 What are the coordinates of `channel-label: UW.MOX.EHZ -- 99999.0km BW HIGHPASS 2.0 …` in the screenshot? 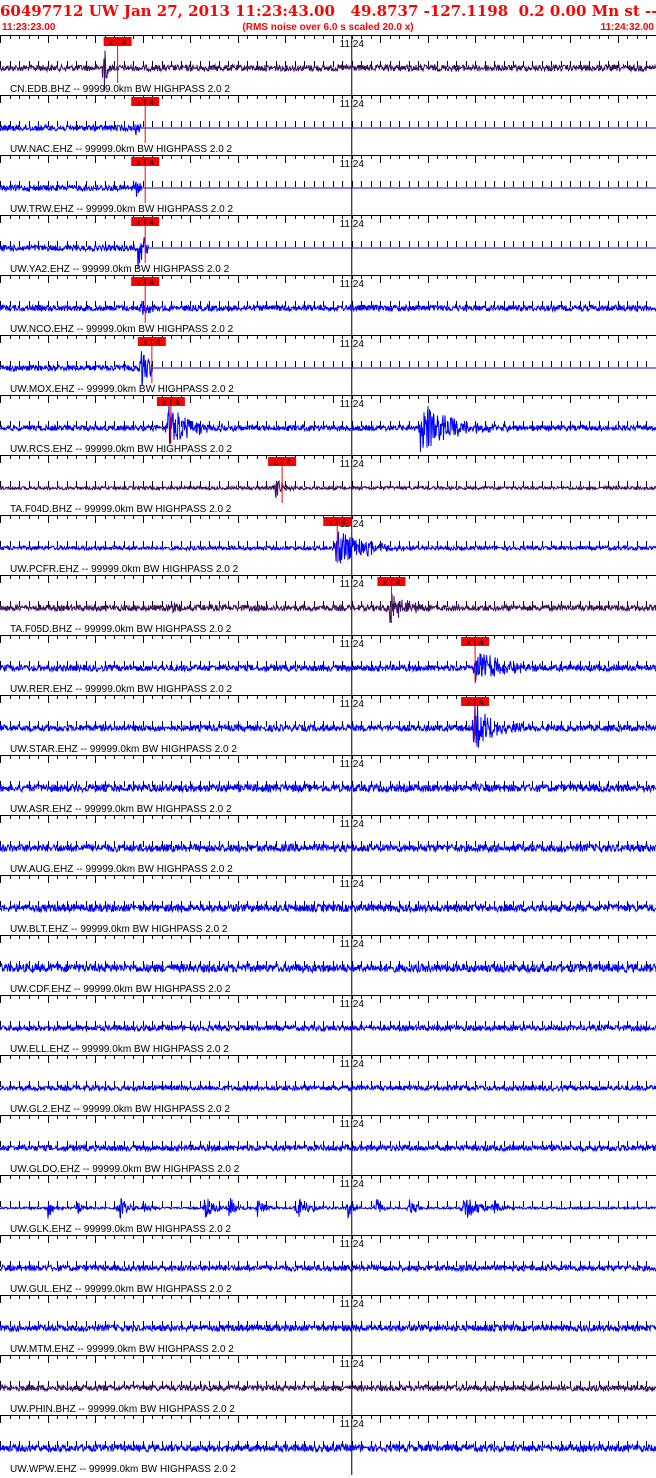 It's located at (122, 389).